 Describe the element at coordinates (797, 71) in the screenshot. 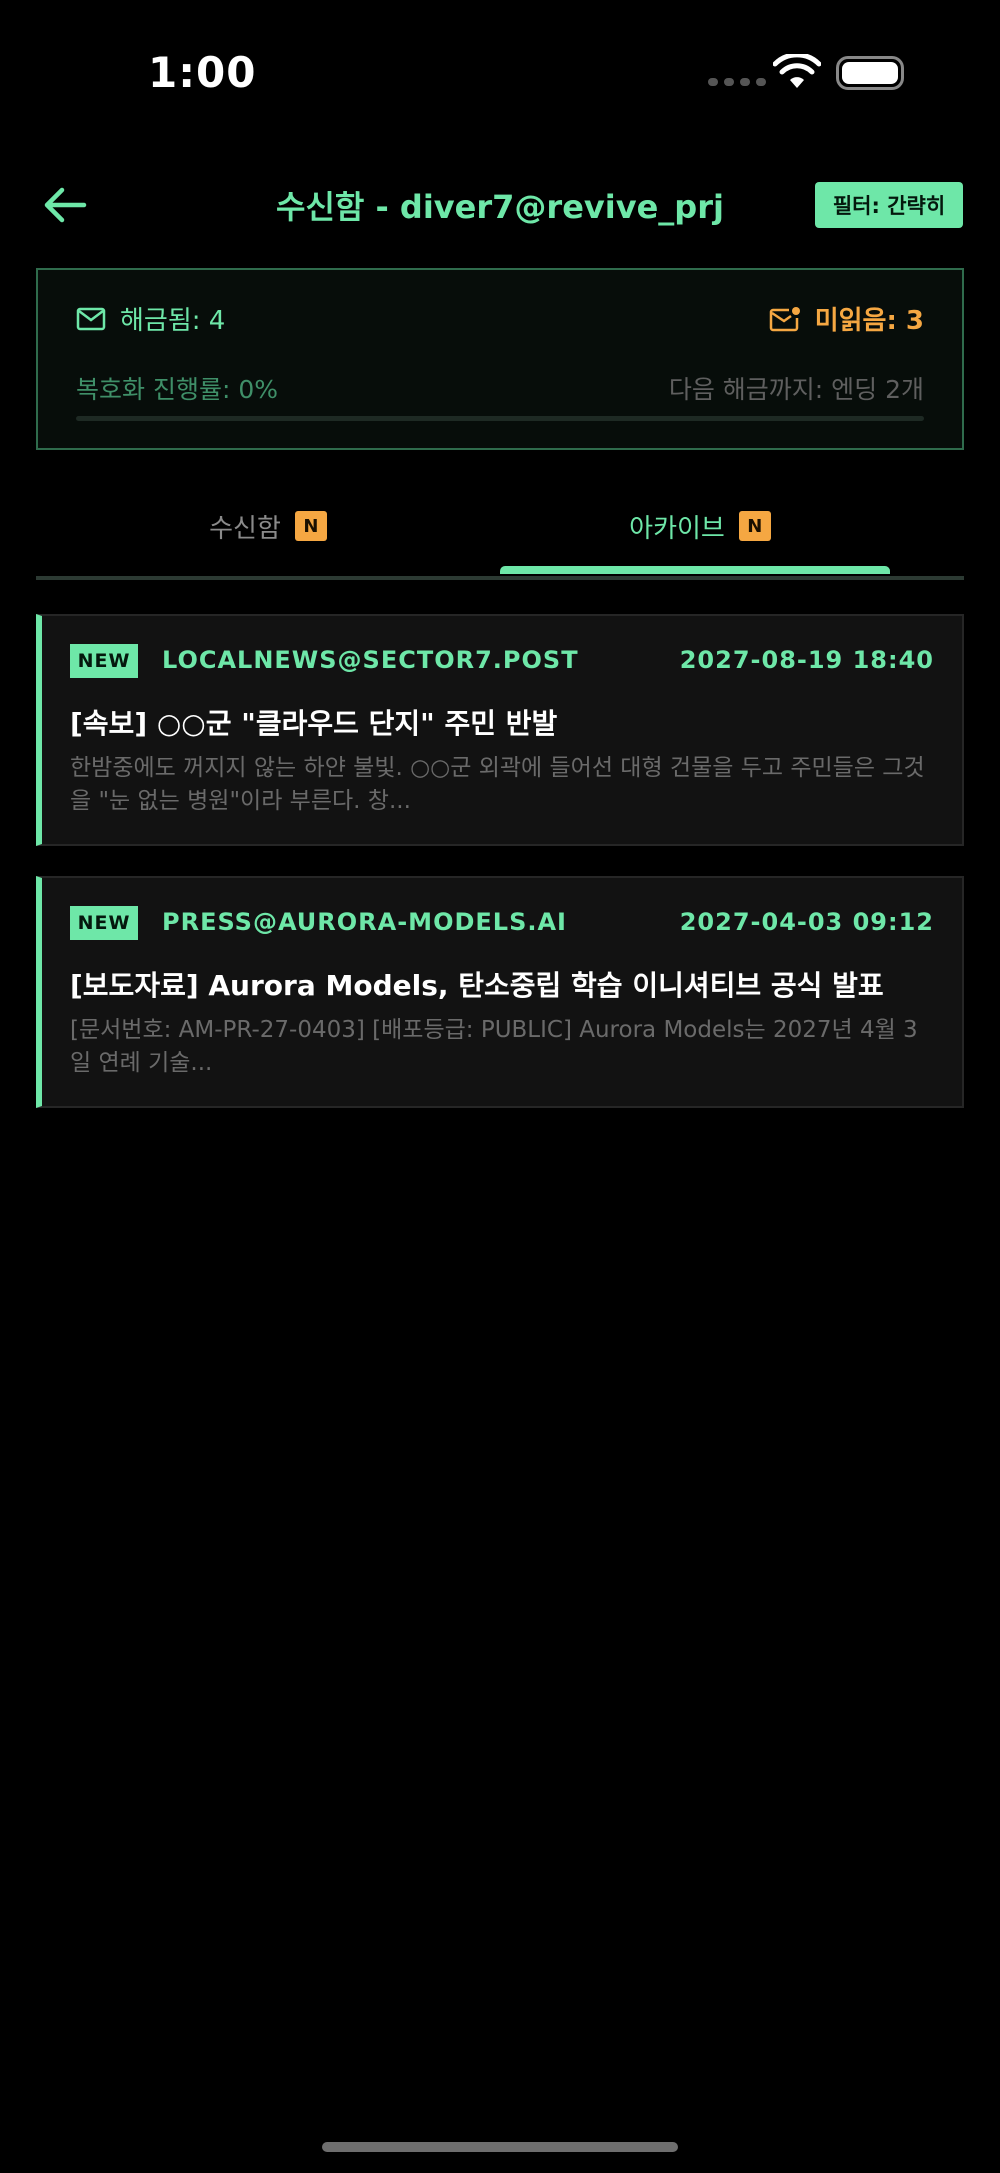

I see `wifi-icon` at that location.